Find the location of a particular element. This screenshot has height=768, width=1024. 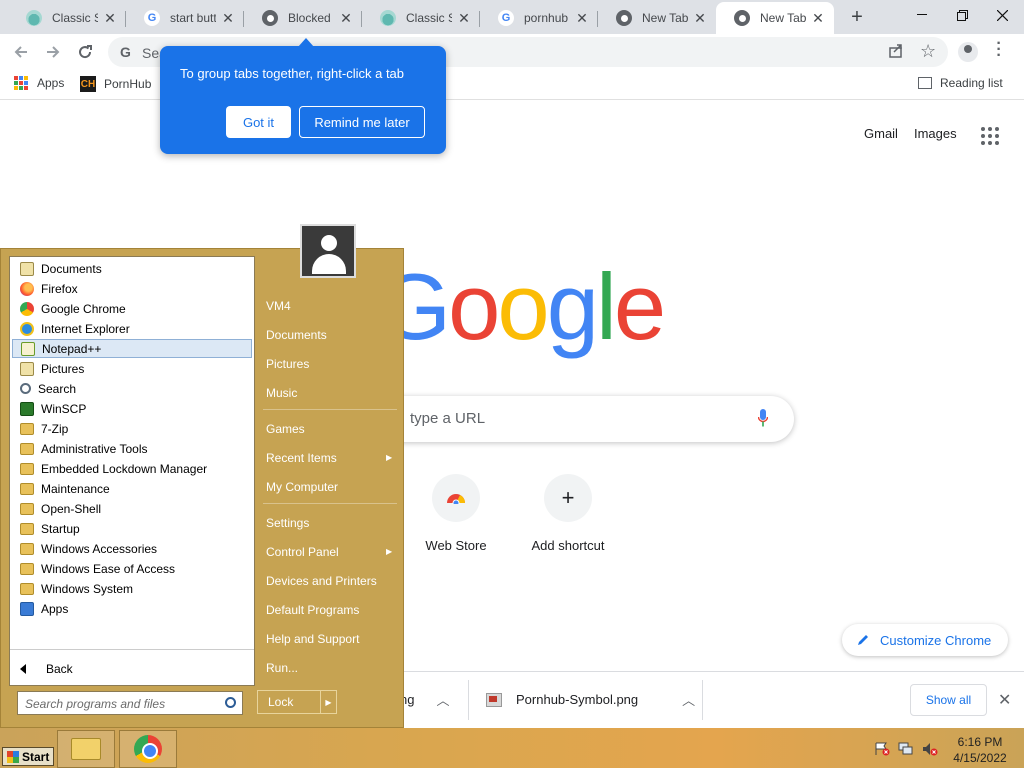

forward-arrow-icon is located at coordinates (53, 52).